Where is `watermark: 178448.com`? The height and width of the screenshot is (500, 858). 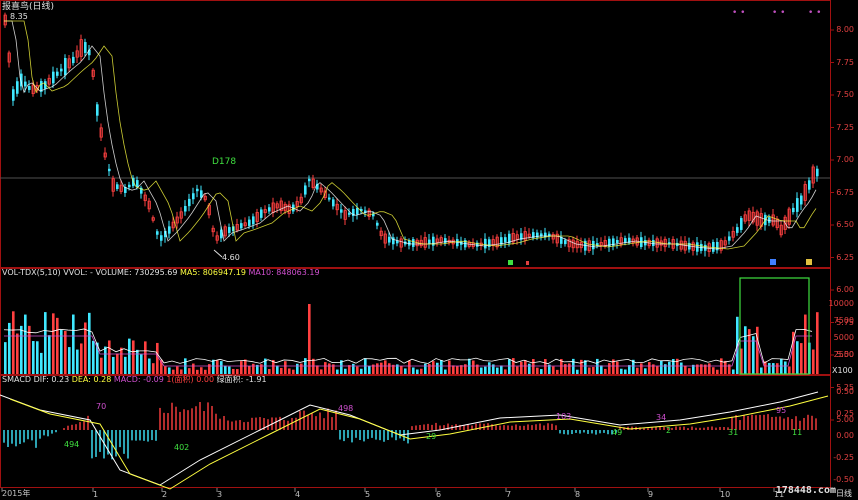 watermark: 178448.com is located at coordinates (805, 490).